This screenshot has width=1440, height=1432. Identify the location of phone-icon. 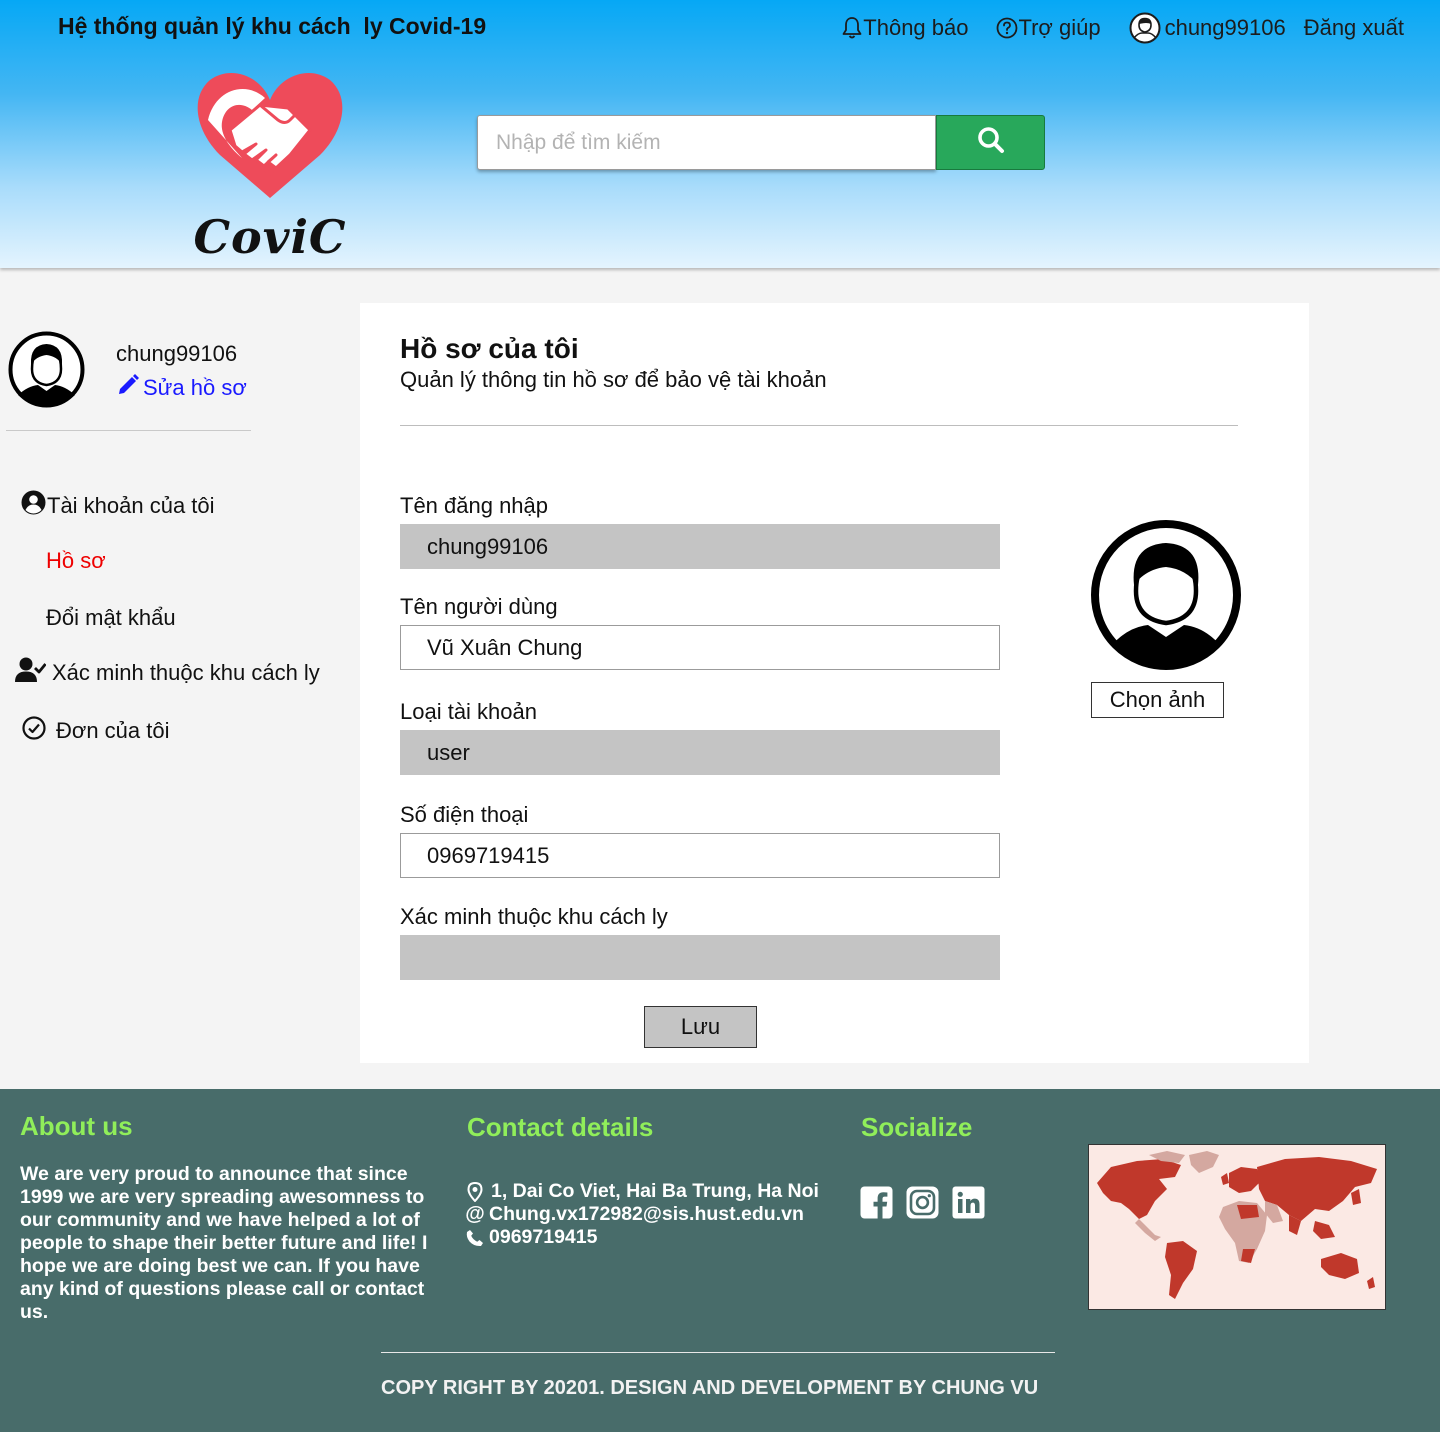
(475, 1238).